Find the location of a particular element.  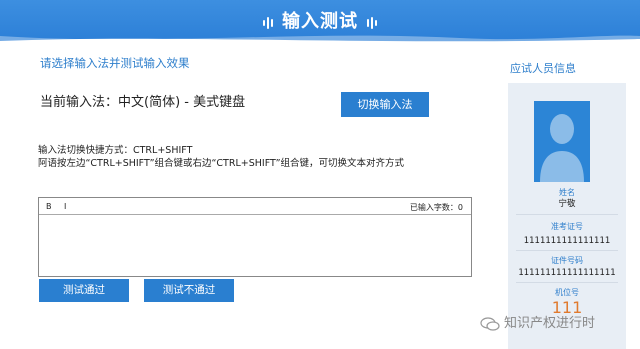

page-title: 输入测试 is located at coordinates (320, 21).